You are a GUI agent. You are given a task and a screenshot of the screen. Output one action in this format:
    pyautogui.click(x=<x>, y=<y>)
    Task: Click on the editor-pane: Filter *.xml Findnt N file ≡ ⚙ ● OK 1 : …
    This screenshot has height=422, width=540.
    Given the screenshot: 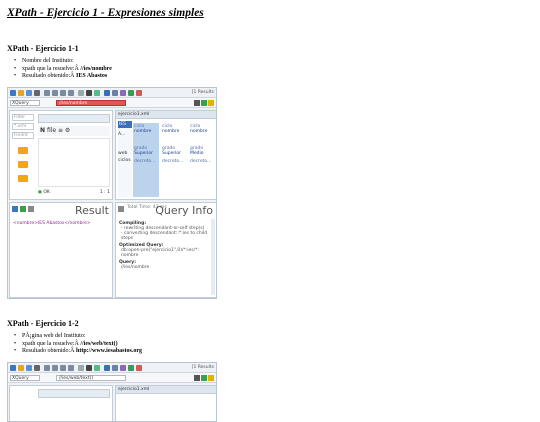 What is the action you would take?
    pyautogui.click(x=61, y=155)
    